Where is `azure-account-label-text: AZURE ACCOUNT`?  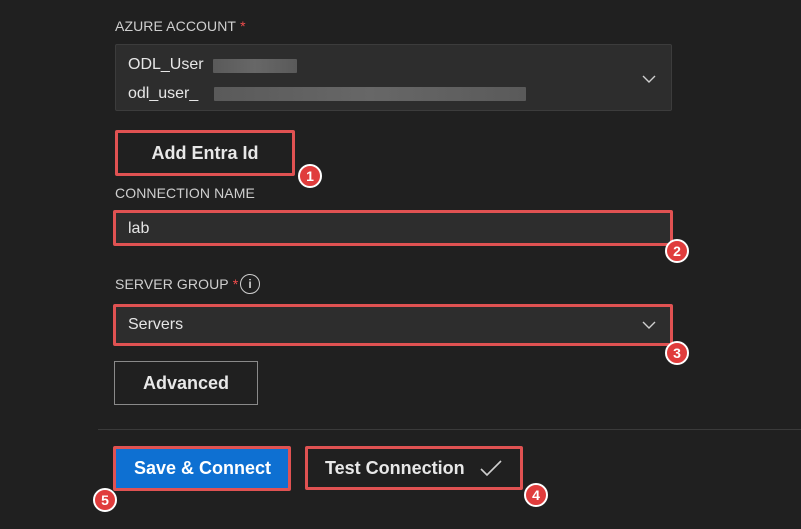
azure-account-label-text: AZURE ACCOUNT is located at coordinates (176, 26).